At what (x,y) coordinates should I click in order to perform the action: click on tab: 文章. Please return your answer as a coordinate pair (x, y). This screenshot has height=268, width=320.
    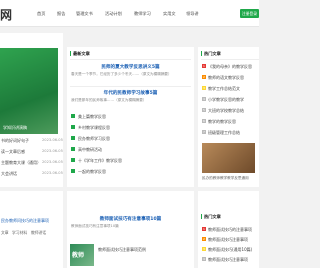
    Looking at the image, I should click on (5, 233).